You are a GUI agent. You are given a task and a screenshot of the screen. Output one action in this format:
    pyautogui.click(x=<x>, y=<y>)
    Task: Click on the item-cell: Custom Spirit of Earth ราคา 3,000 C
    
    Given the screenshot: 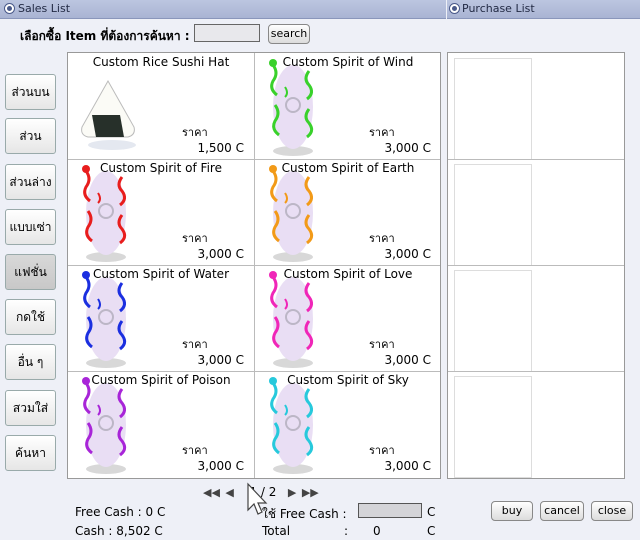 What is the action you would take?
    pyautogui.click(x=348, y=212)
    